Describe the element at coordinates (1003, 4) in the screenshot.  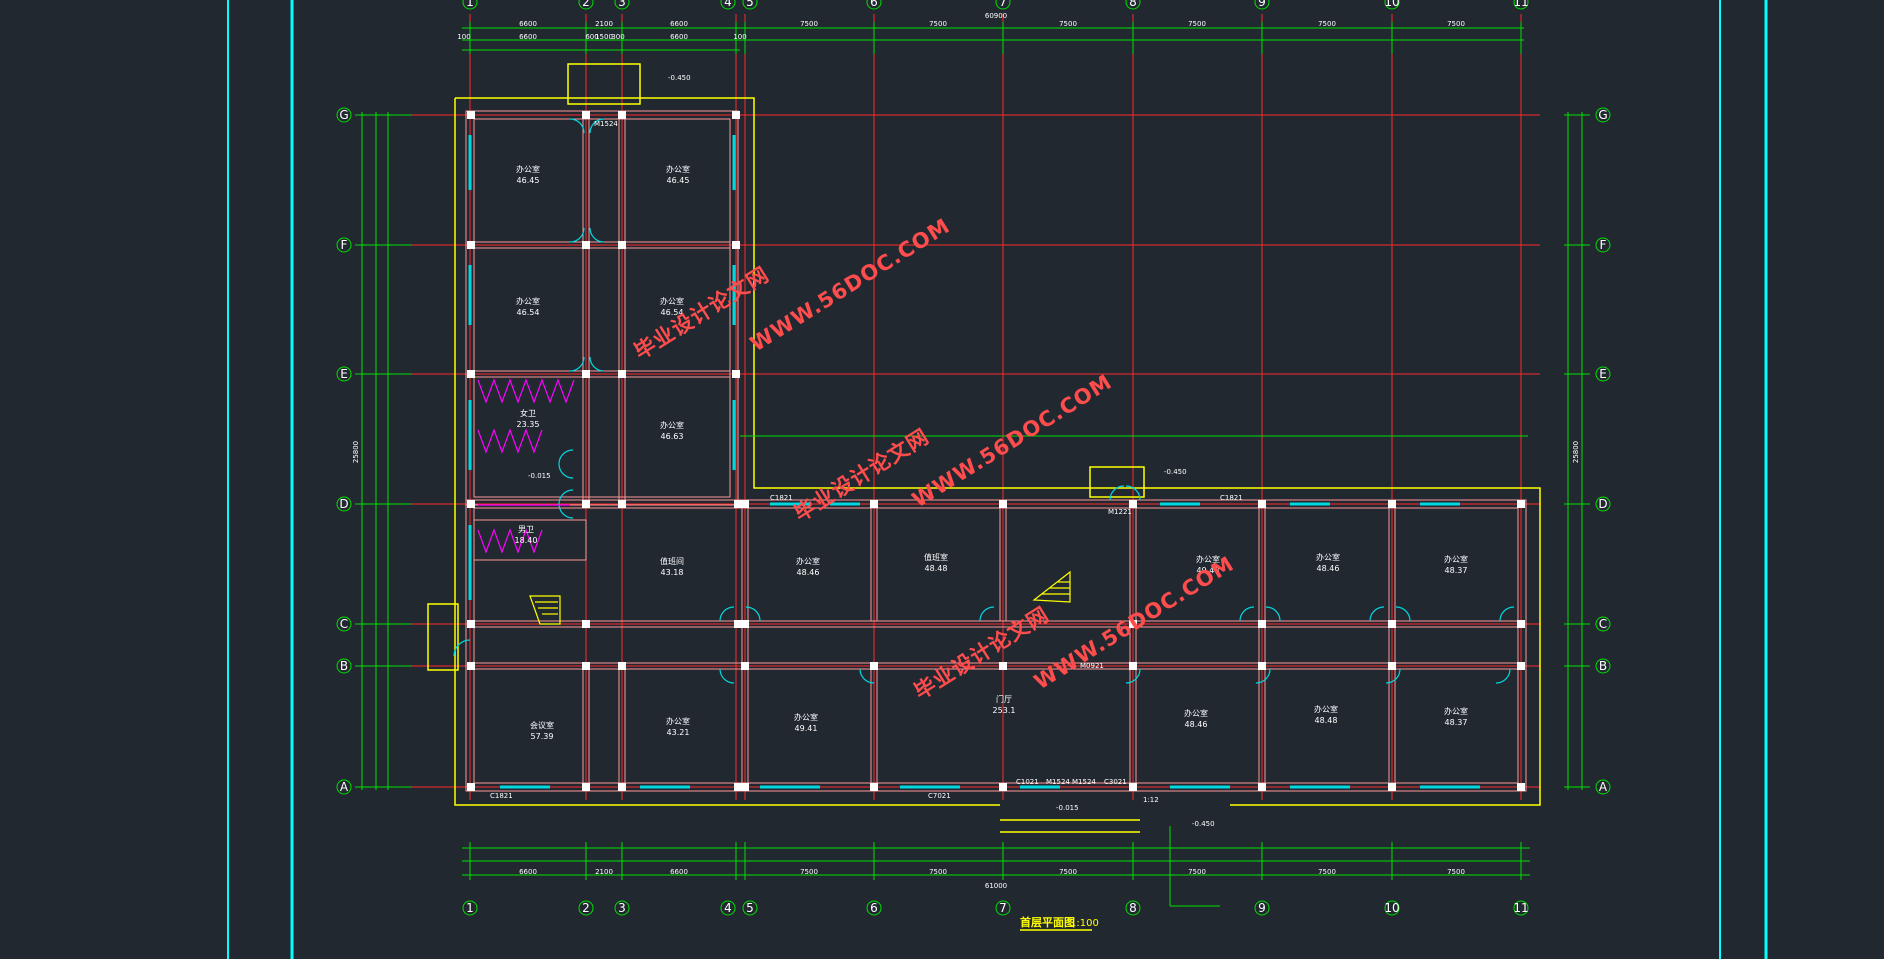
I see `axis-label-top: 7` at that location.